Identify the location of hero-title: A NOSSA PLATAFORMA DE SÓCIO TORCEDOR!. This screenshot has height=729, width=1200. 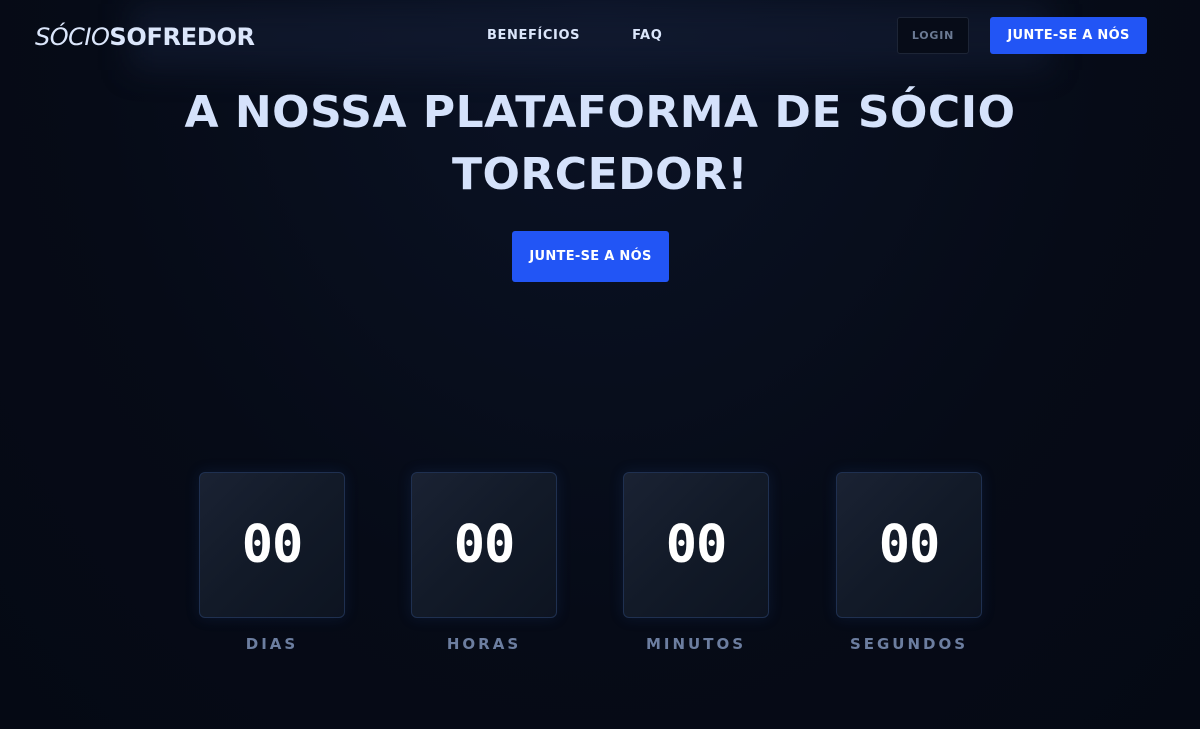
(600, 143).